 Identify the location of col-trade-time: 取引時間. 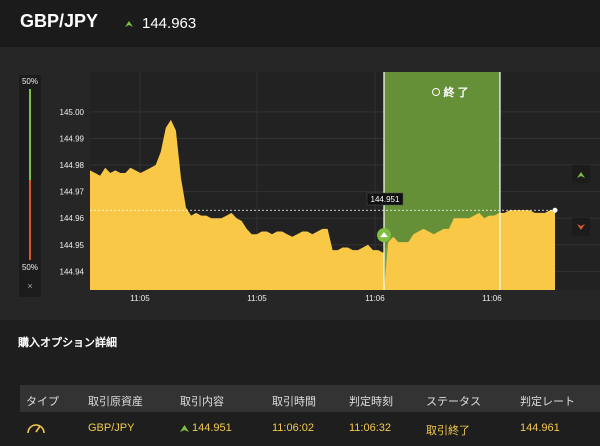
(294, 402).